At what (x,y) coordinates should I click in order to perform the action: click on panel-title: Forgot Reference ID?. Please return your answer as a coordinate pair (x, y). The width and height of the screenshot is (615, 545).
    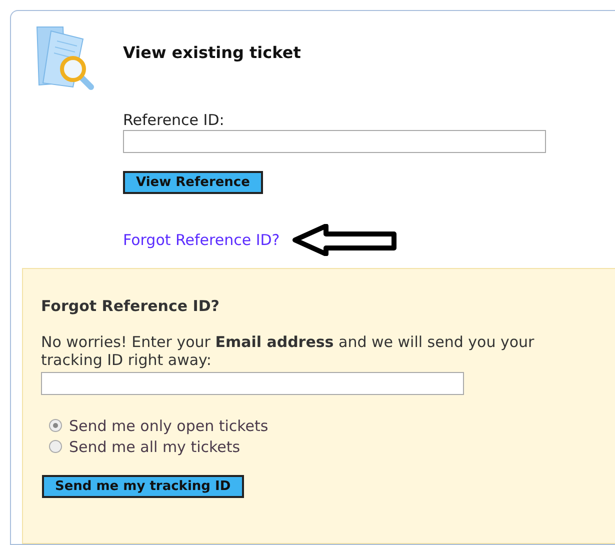
    Looking at the image, I should click on (130, 306).